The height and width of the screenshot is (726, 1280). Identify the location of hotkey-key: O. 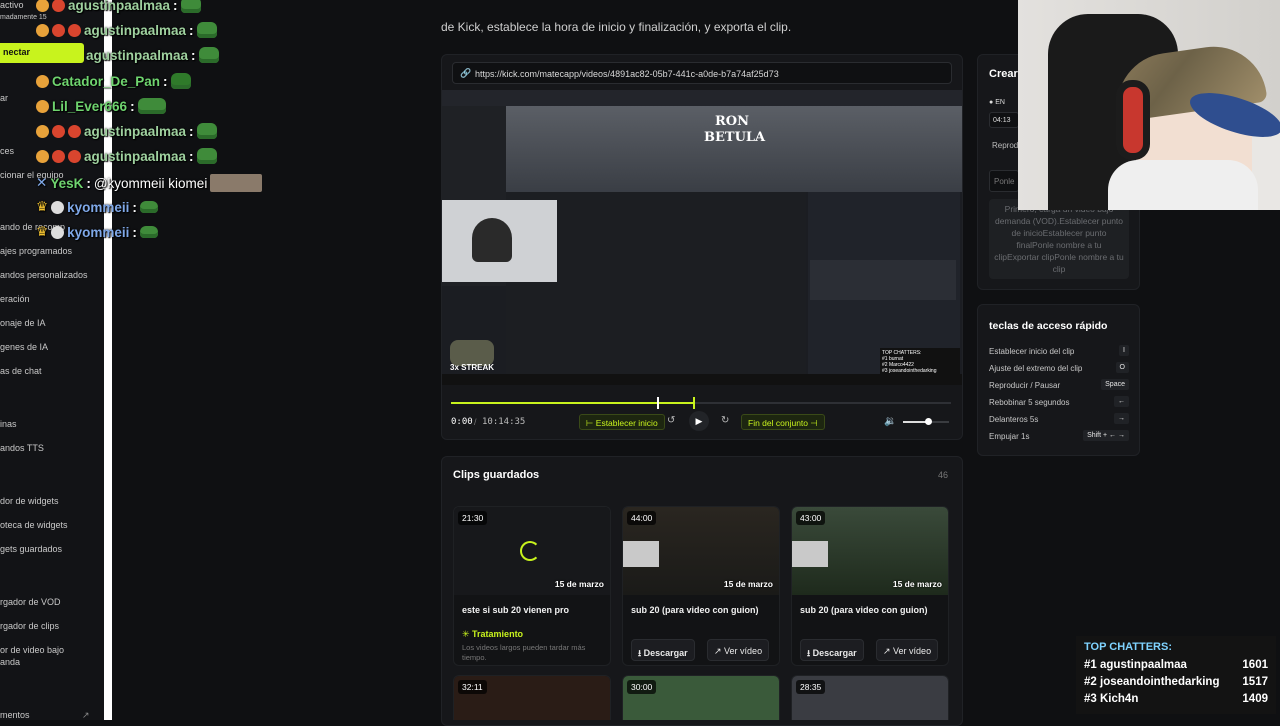
(1122, 367).